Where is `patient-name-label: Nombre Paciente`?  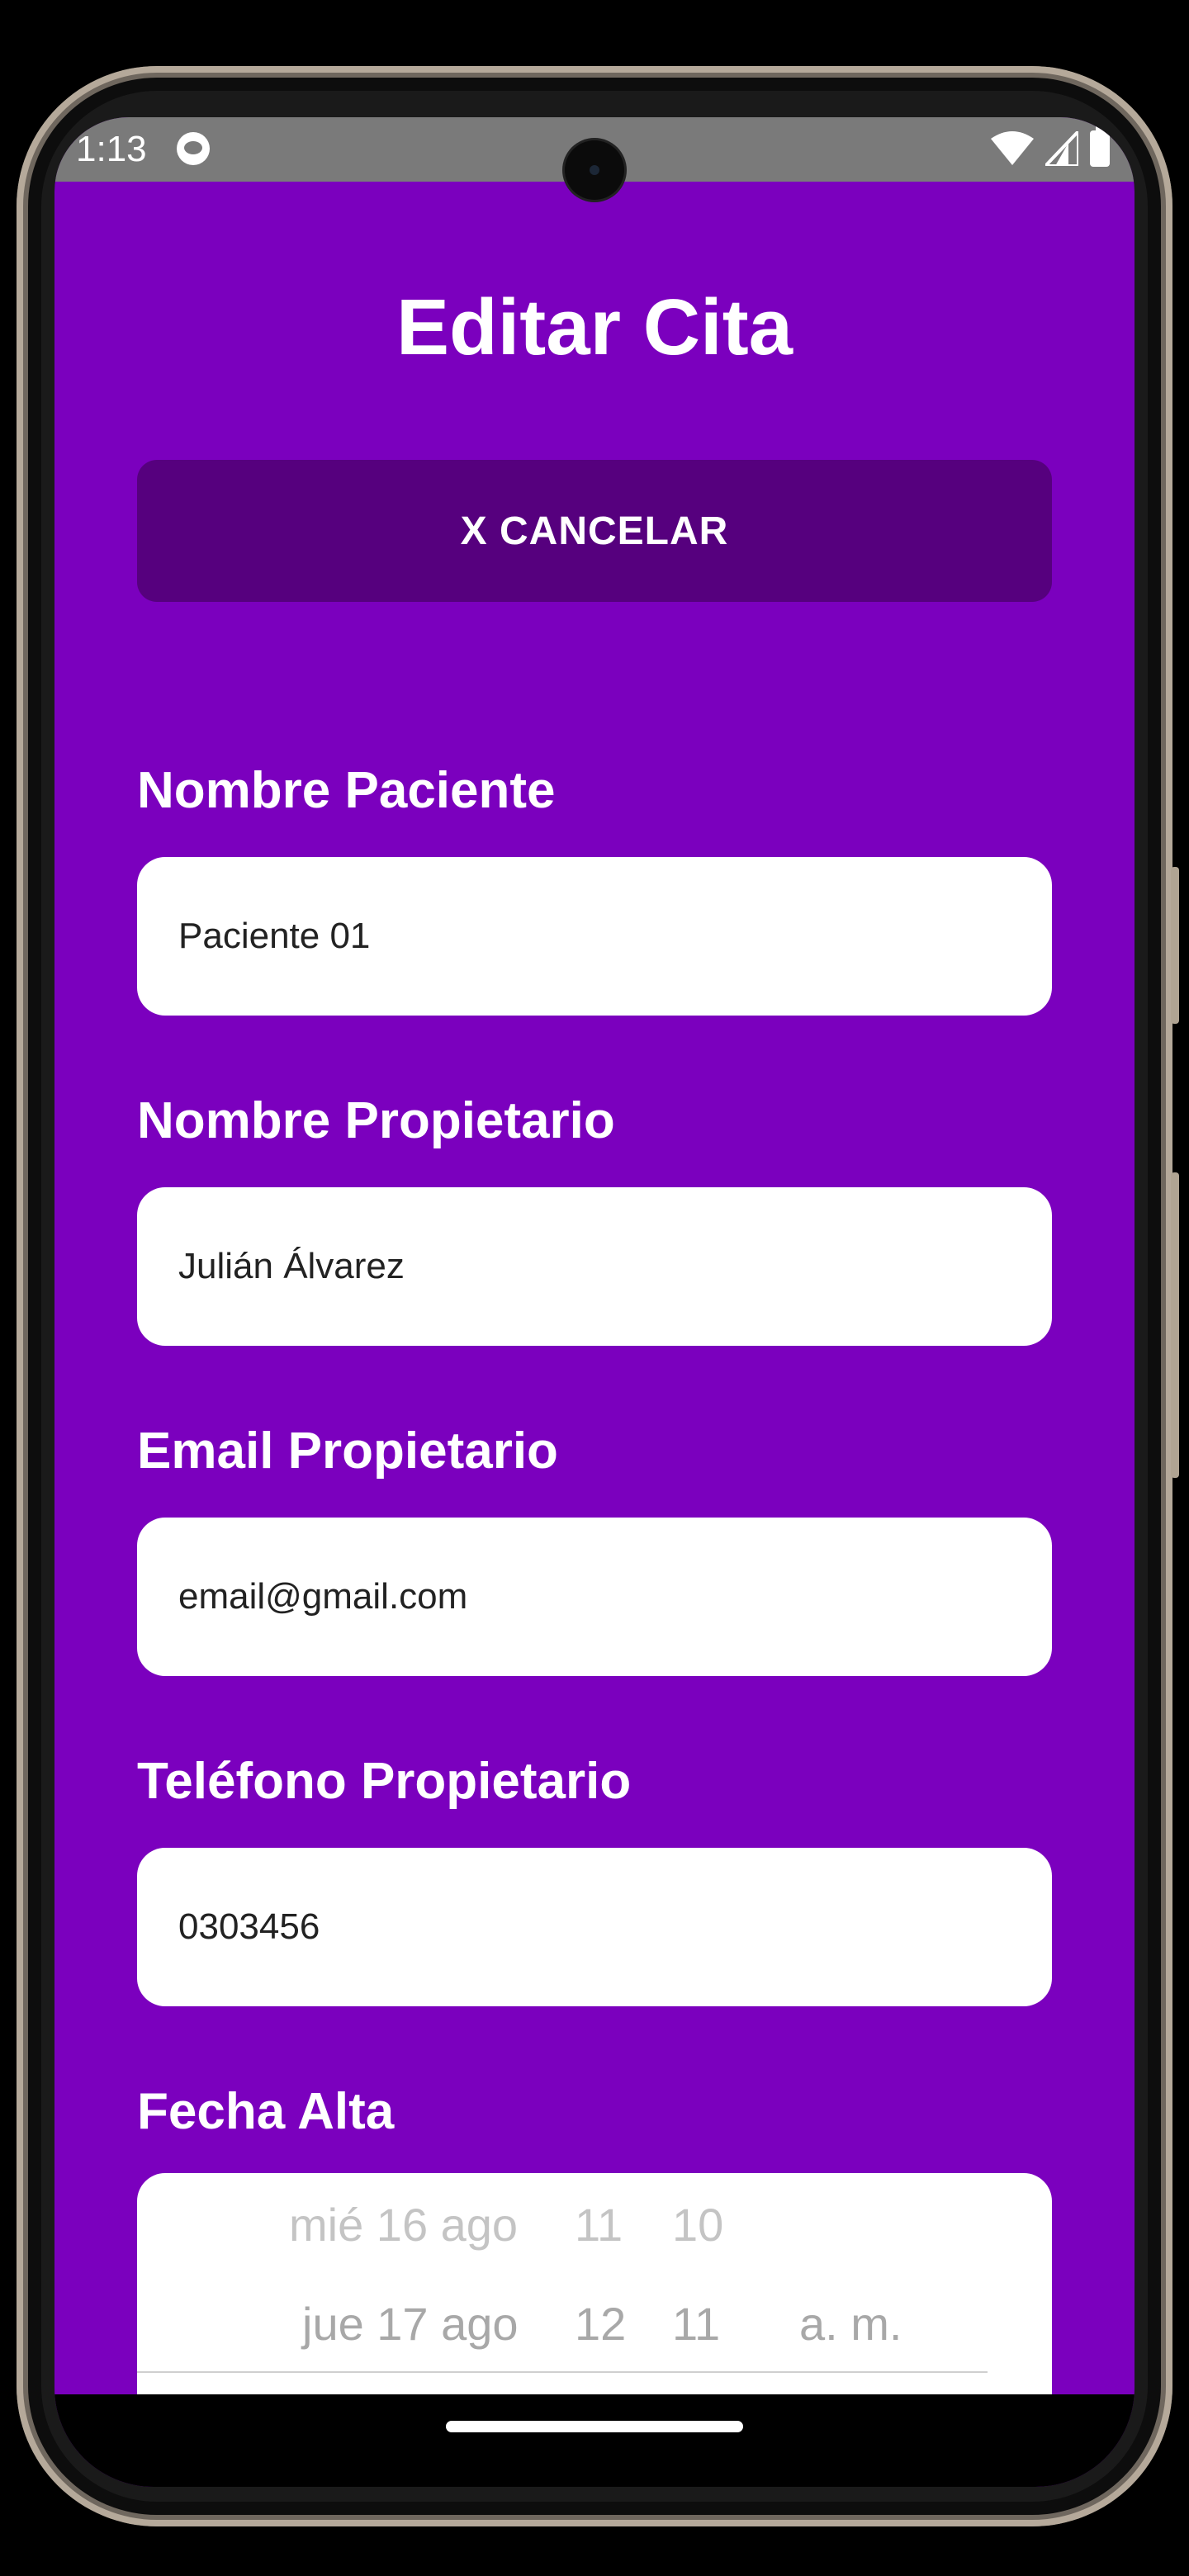 patient-name-label: Nombre Paciente is located at coordinates (346, 790).